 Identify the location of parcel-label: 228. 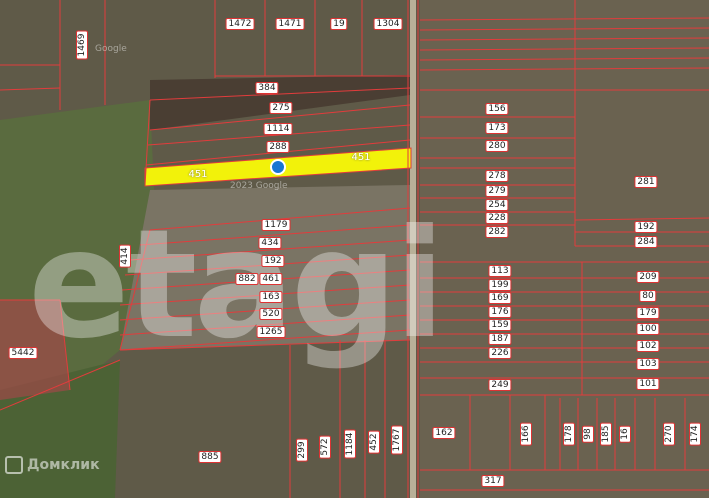
(497, 218).